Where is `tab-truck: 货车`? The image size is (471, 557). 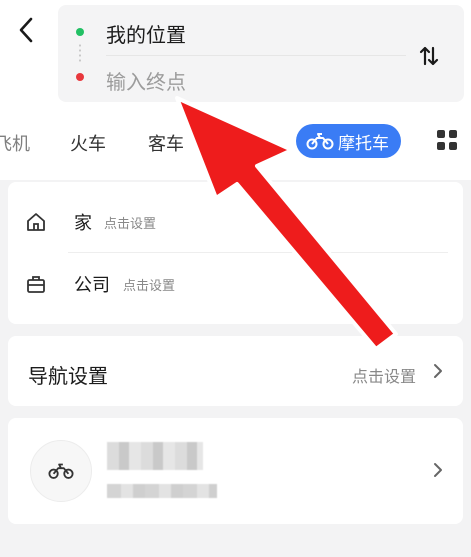 tab-truck: 货车 is located at coordinates (240, 143).